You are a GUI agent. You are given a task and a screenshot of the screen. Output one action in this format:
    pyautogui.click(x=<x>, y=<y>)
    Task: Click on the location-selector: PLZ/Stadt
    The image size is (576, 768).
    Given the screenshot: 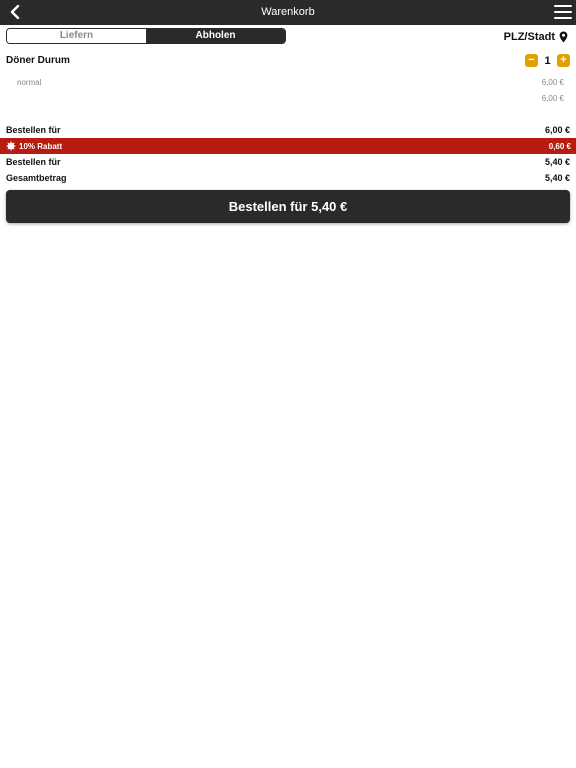 What is the action you would take?
    pyautogui.click(x=536, y=37)
    